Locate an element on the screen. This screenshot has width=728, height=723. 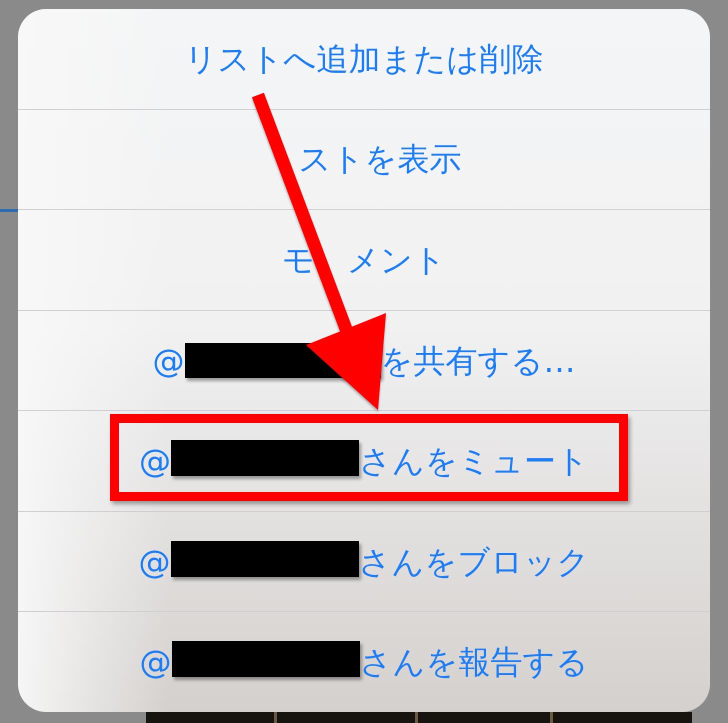
menu-item: モ メント is located at coordinates (364, 260).